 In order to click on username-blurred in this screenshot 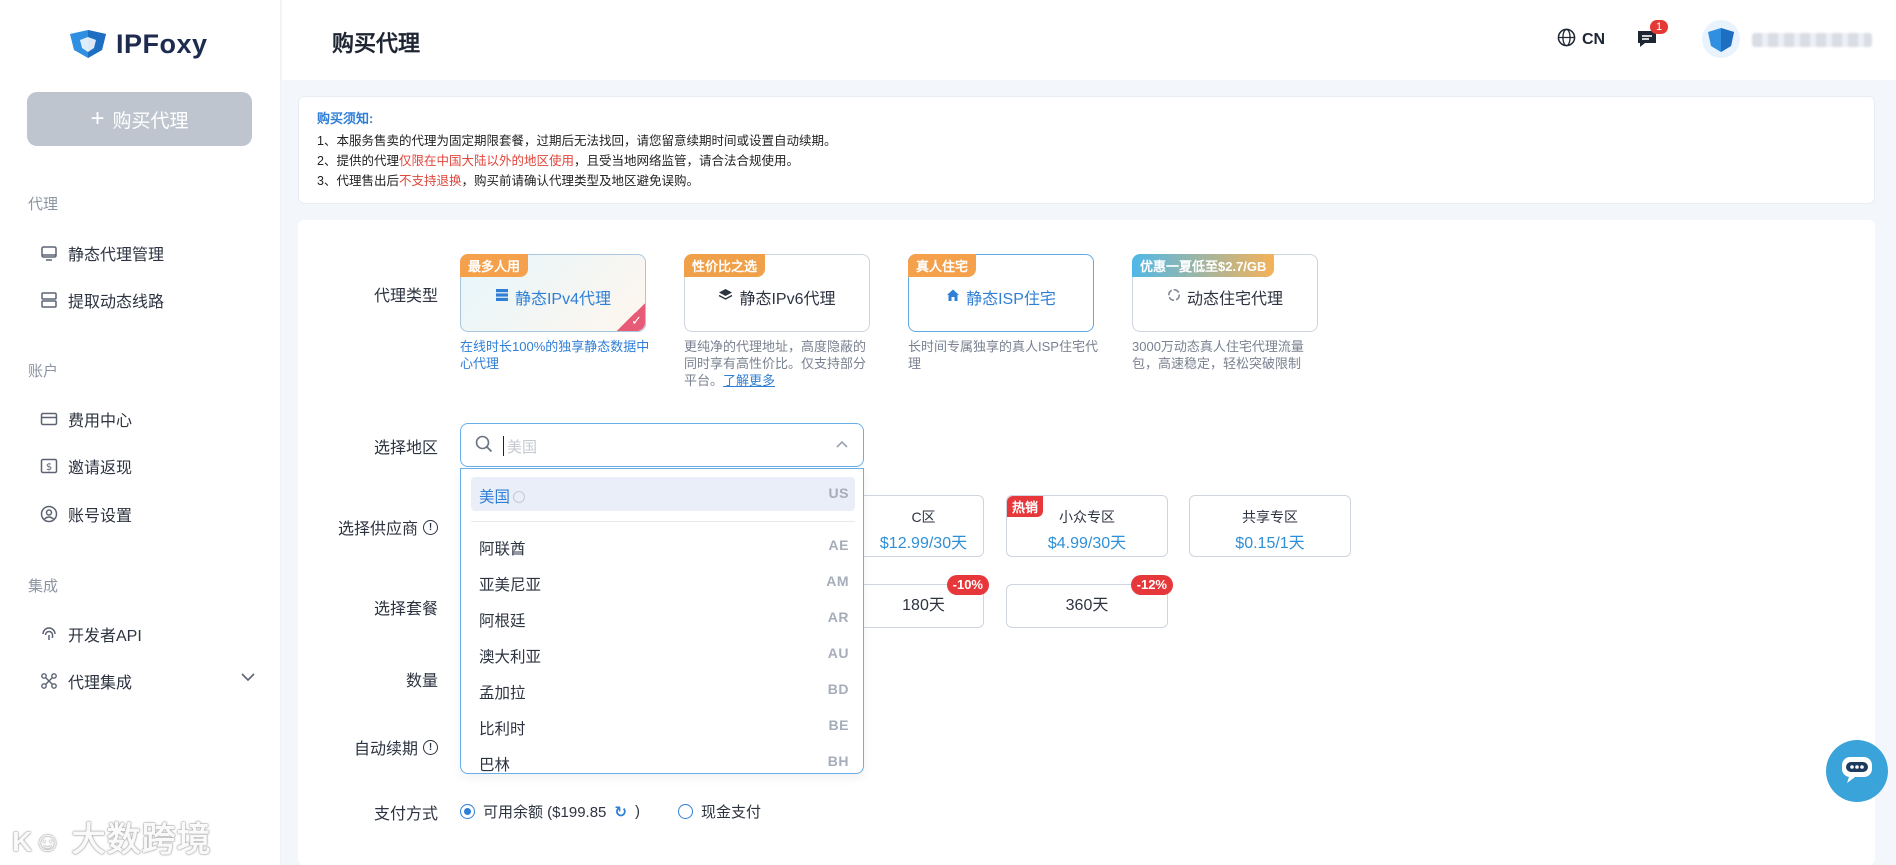, I will do `click(1812, 40)`.